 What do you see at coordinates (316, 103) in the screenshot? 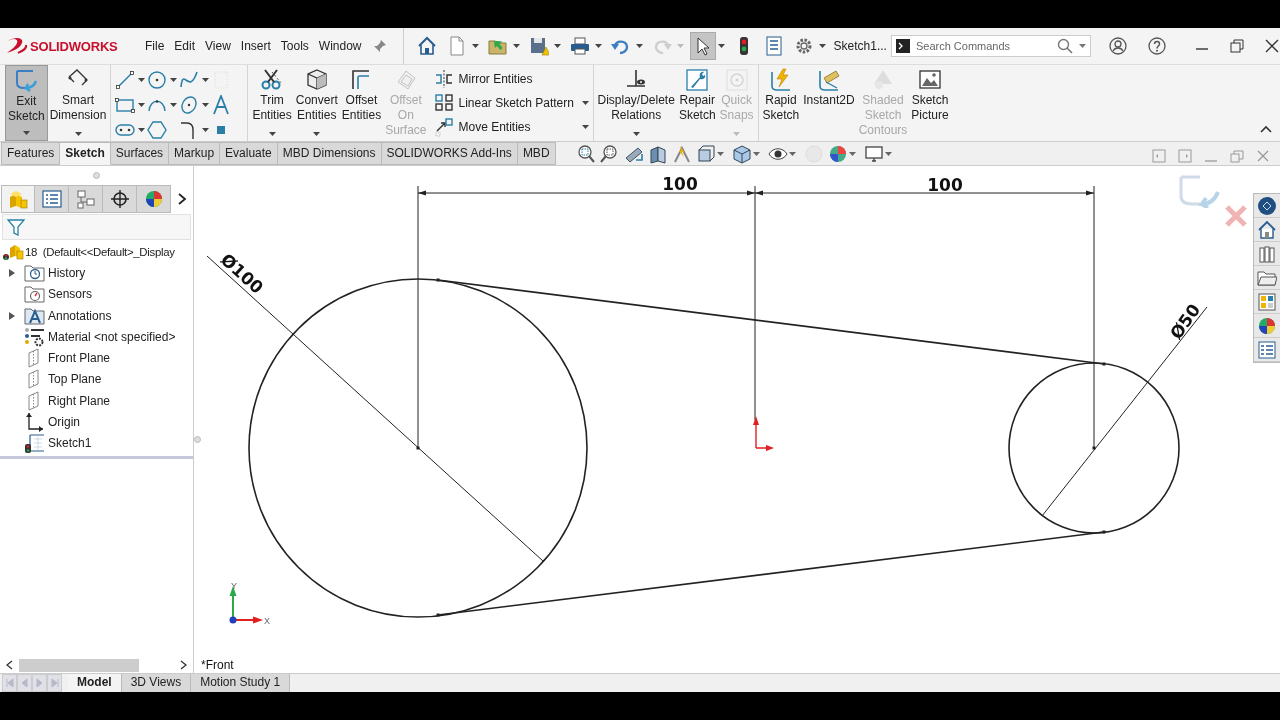
I see `ribbon-button: Convert Entities` at bounding box center [316, 103].